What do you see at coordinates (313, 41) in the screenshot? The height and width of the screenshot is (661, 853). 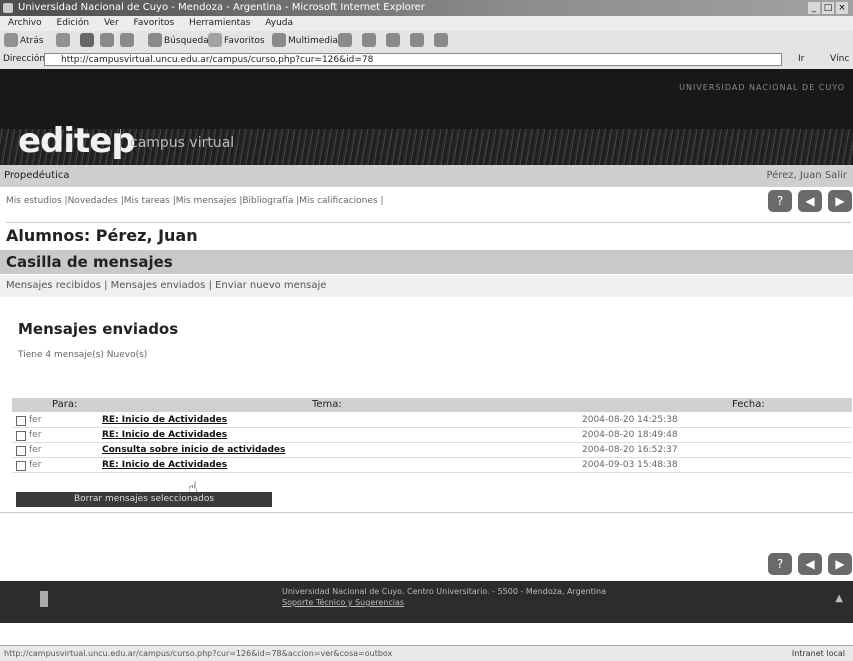 I see `multimedia-button: Multimedia` at bounding box center [313, 41].